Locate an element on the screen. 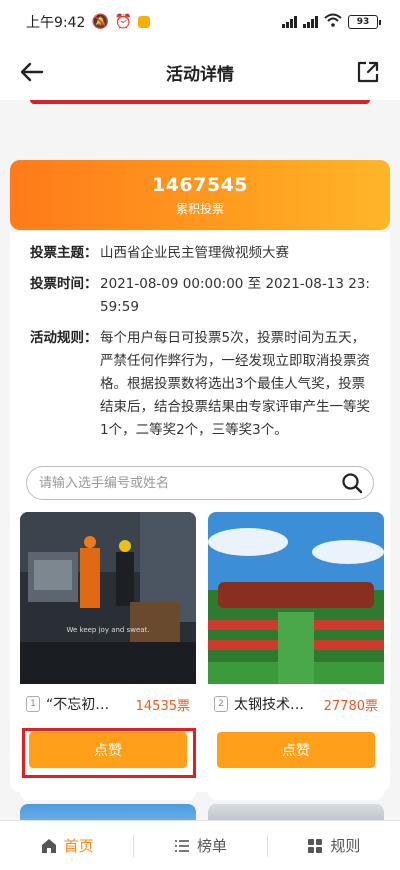  entry-card-1: We keep joy and sweat. 1 “不忘初… 14535票 点赞 is located at coordinates (108, 656).